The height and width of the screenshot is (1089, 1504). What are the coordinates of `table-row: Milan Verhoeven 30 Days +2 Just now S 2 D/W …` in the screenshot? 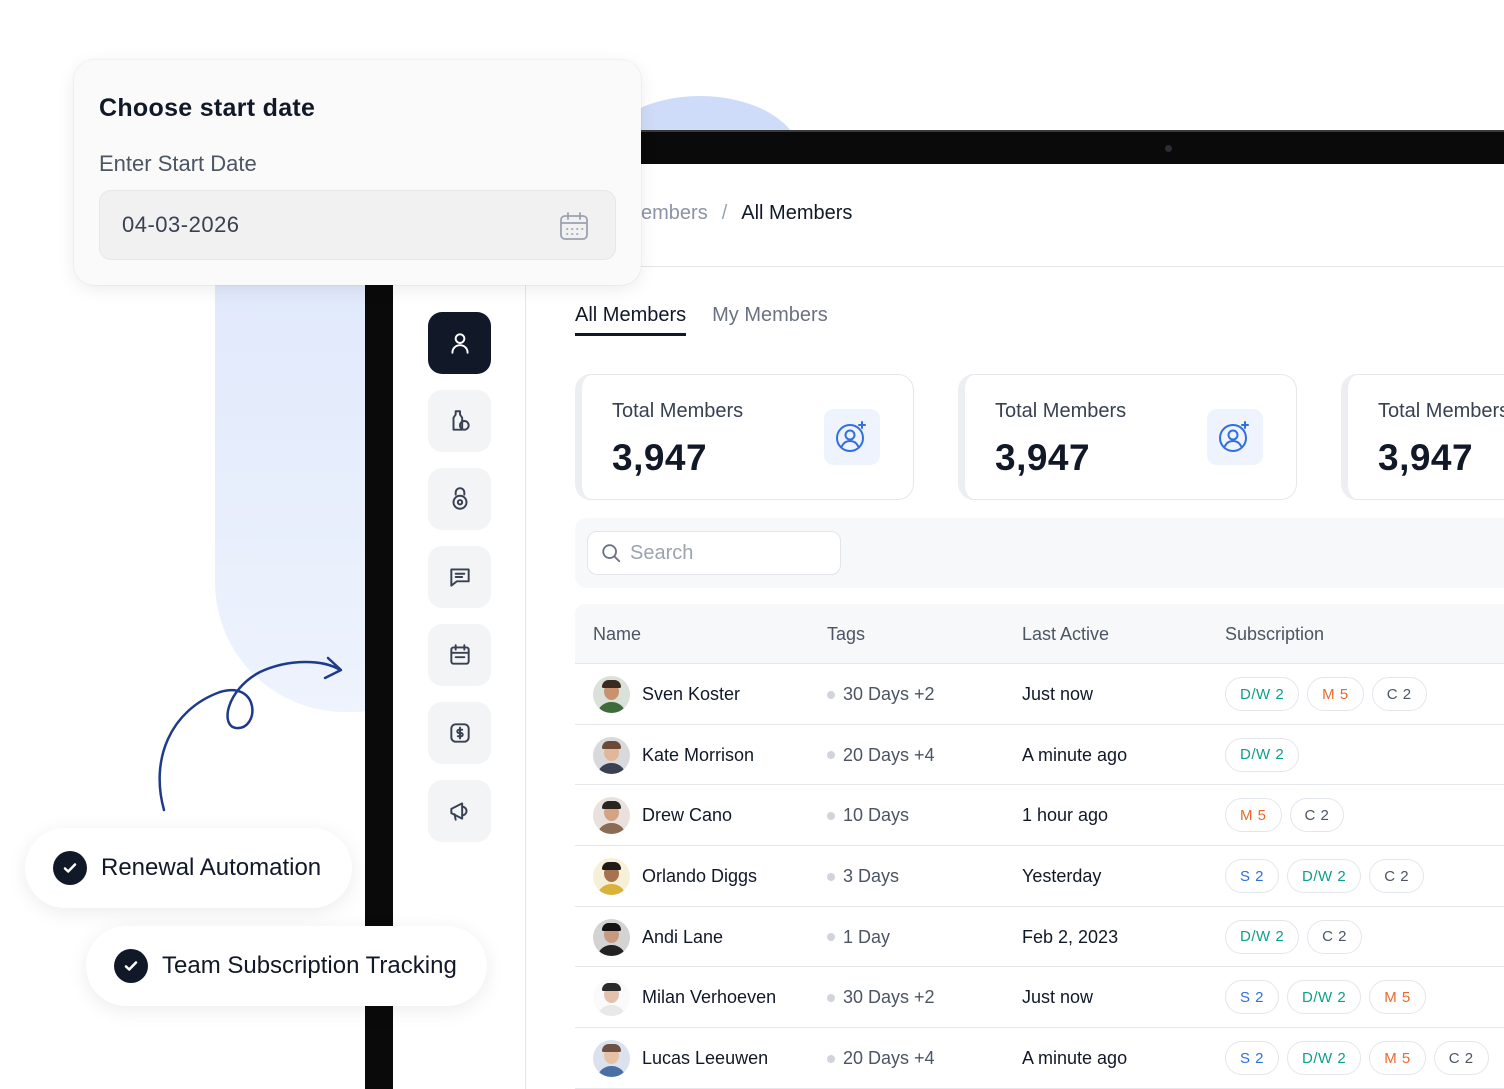 It's located at (1039, 998).